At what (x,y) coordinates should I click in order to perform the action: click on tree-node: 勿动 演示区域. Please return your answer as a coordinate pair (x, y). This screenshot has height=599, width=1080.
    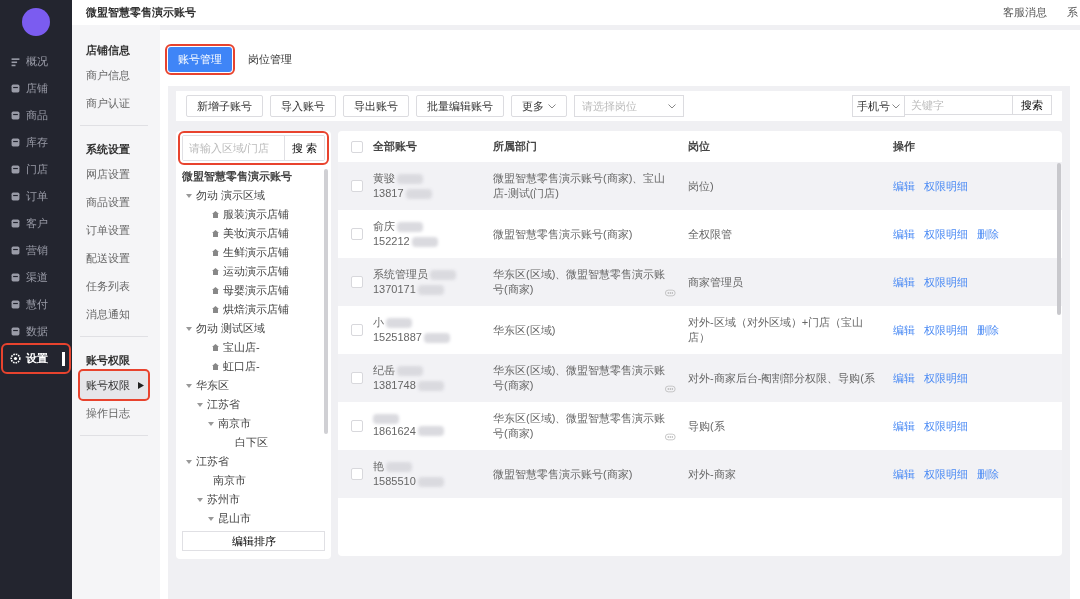
    Looking at the image, I should click on (231, 195).